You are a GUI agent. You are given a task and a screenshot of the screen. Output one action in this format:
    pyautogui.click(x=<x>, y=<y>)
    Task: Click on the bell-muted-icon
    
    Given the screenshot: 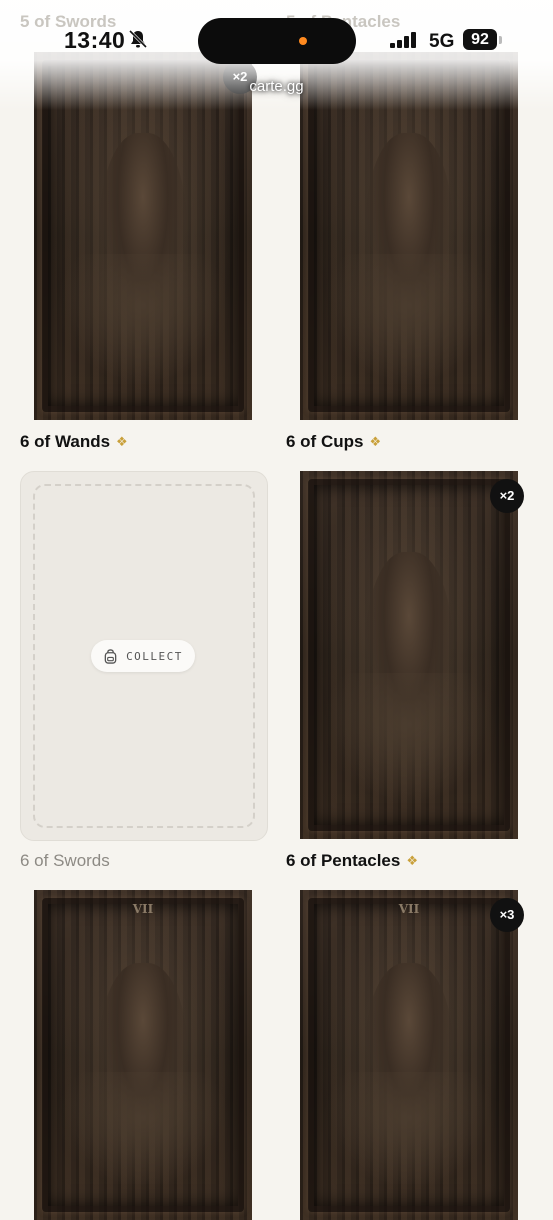 What is the action you would take?
    pyautogui.click(x=138, y=39)
    